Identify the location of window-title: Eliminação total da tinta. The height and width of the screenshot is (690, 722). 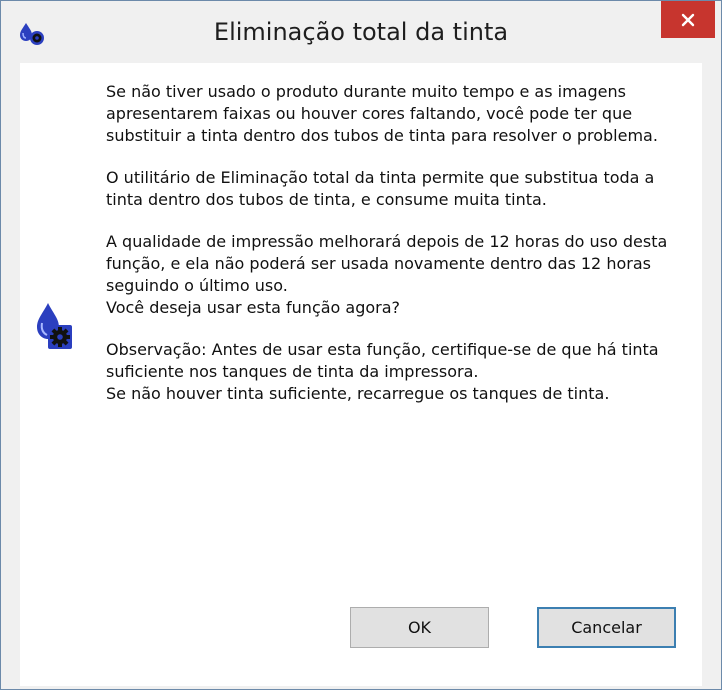
(361, 32).